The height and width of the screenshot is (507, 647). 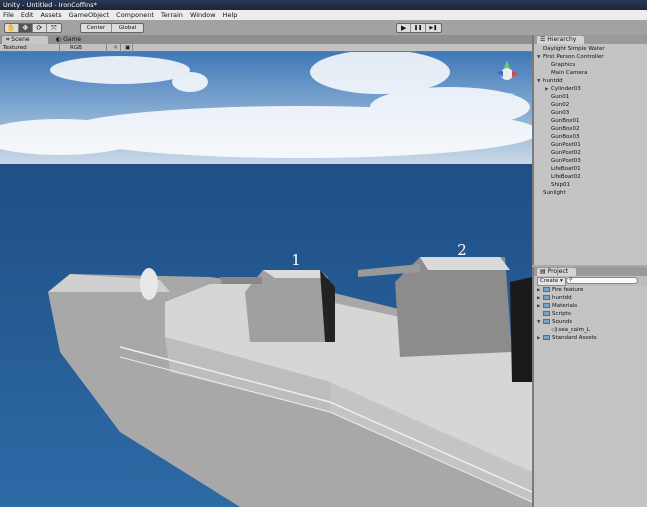 What do you see at coordinates (172, 15) in the screenshot?
I see `menu-terrain: Terrain` at bounding box center [172, 15].